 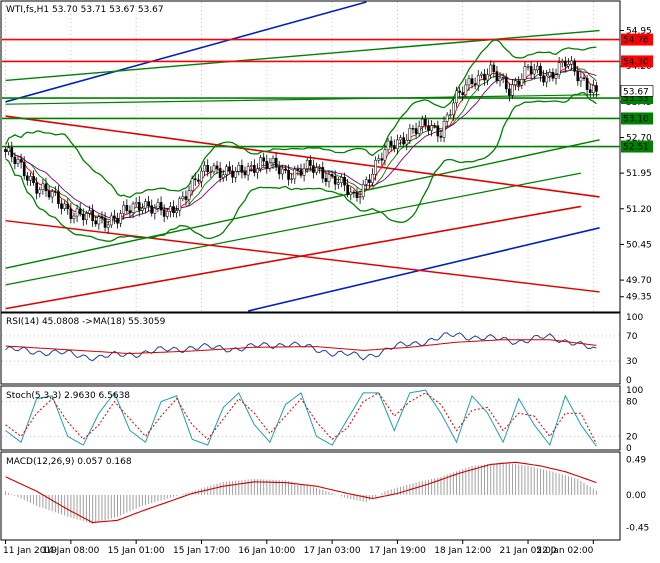 What do you see at coordinates (639, 174) in the screenshot?
I see `price-axis-label: 51.95` at bounding box center [639, 174].